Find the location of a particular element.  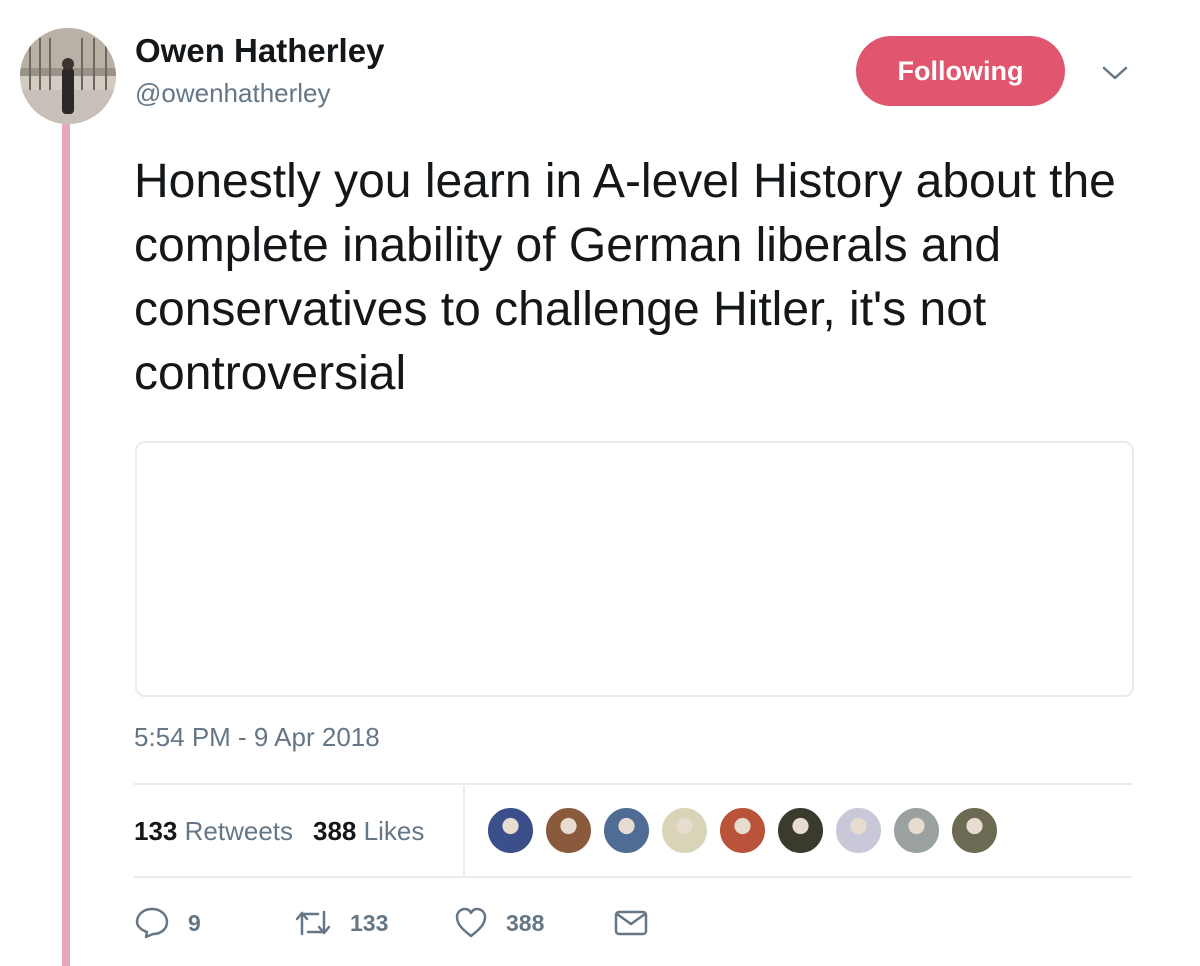

author-handle: @owenhatherley is located at coordinates (233, 93).